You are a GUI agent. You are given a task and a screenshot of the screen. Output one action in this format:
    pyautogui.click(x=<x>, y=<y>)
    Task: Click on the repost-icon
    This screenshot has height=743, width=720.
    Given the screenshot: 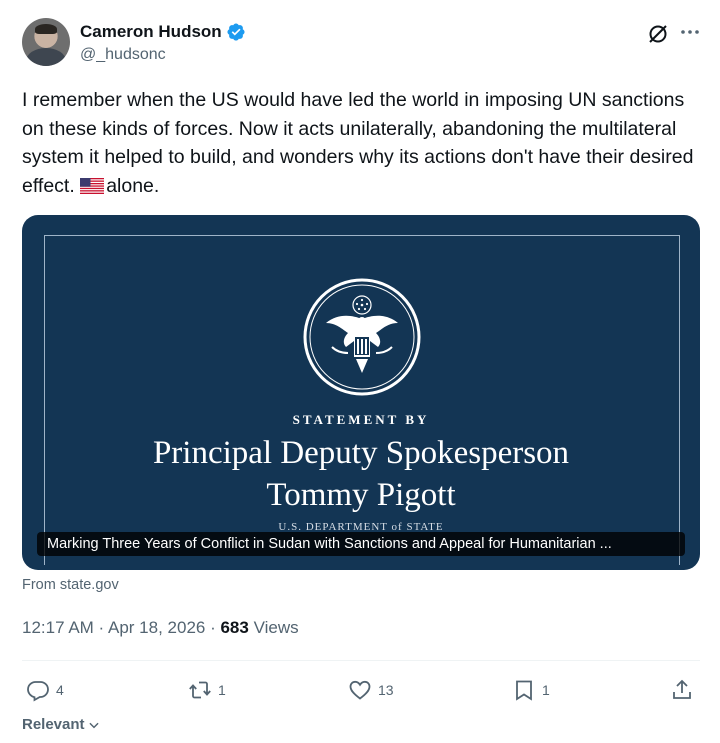 What is the action you would take?
    pyautogui.click(x=200, y=690)
    